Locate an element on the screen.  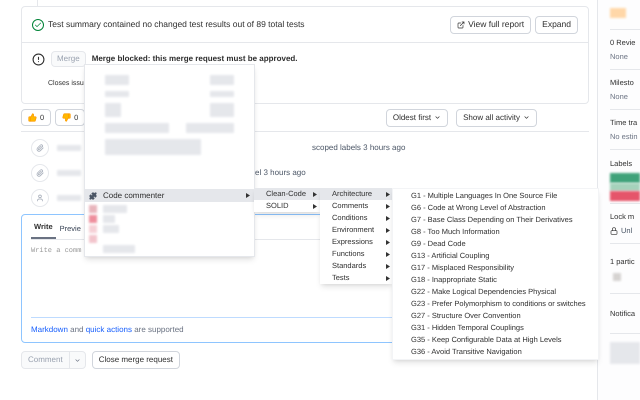
sort-dropdown: Oldest first is located at coordinates (417, 117).